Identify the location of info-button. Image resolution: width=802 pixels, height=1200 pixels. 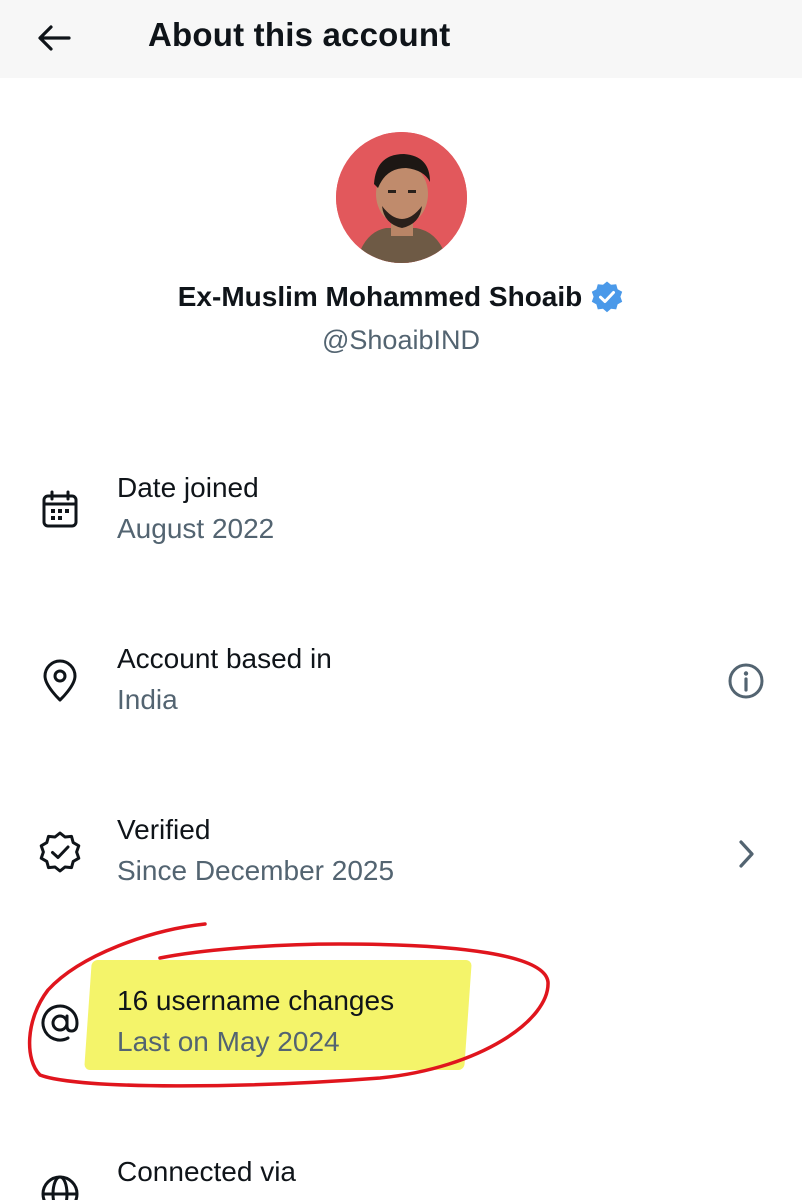
(746, 681).